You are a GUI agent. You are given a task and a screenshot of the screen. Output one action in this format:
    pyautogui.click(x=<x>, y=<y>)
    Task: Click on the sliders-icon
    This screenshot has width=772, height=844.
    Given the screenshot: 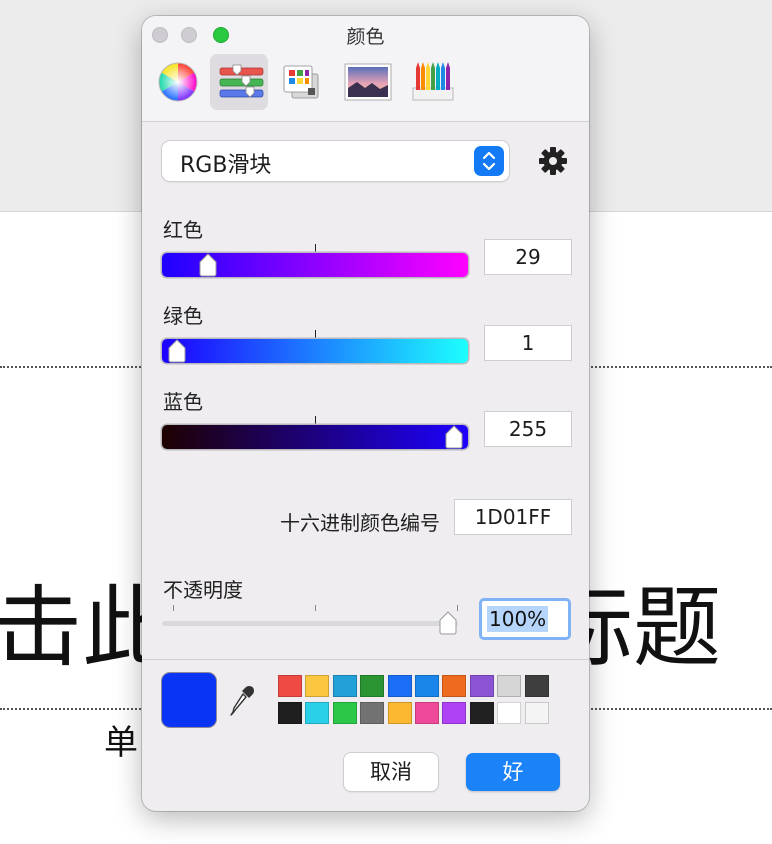 What is the action you would take?
    pyautogui.click(x=241, y=81)
    